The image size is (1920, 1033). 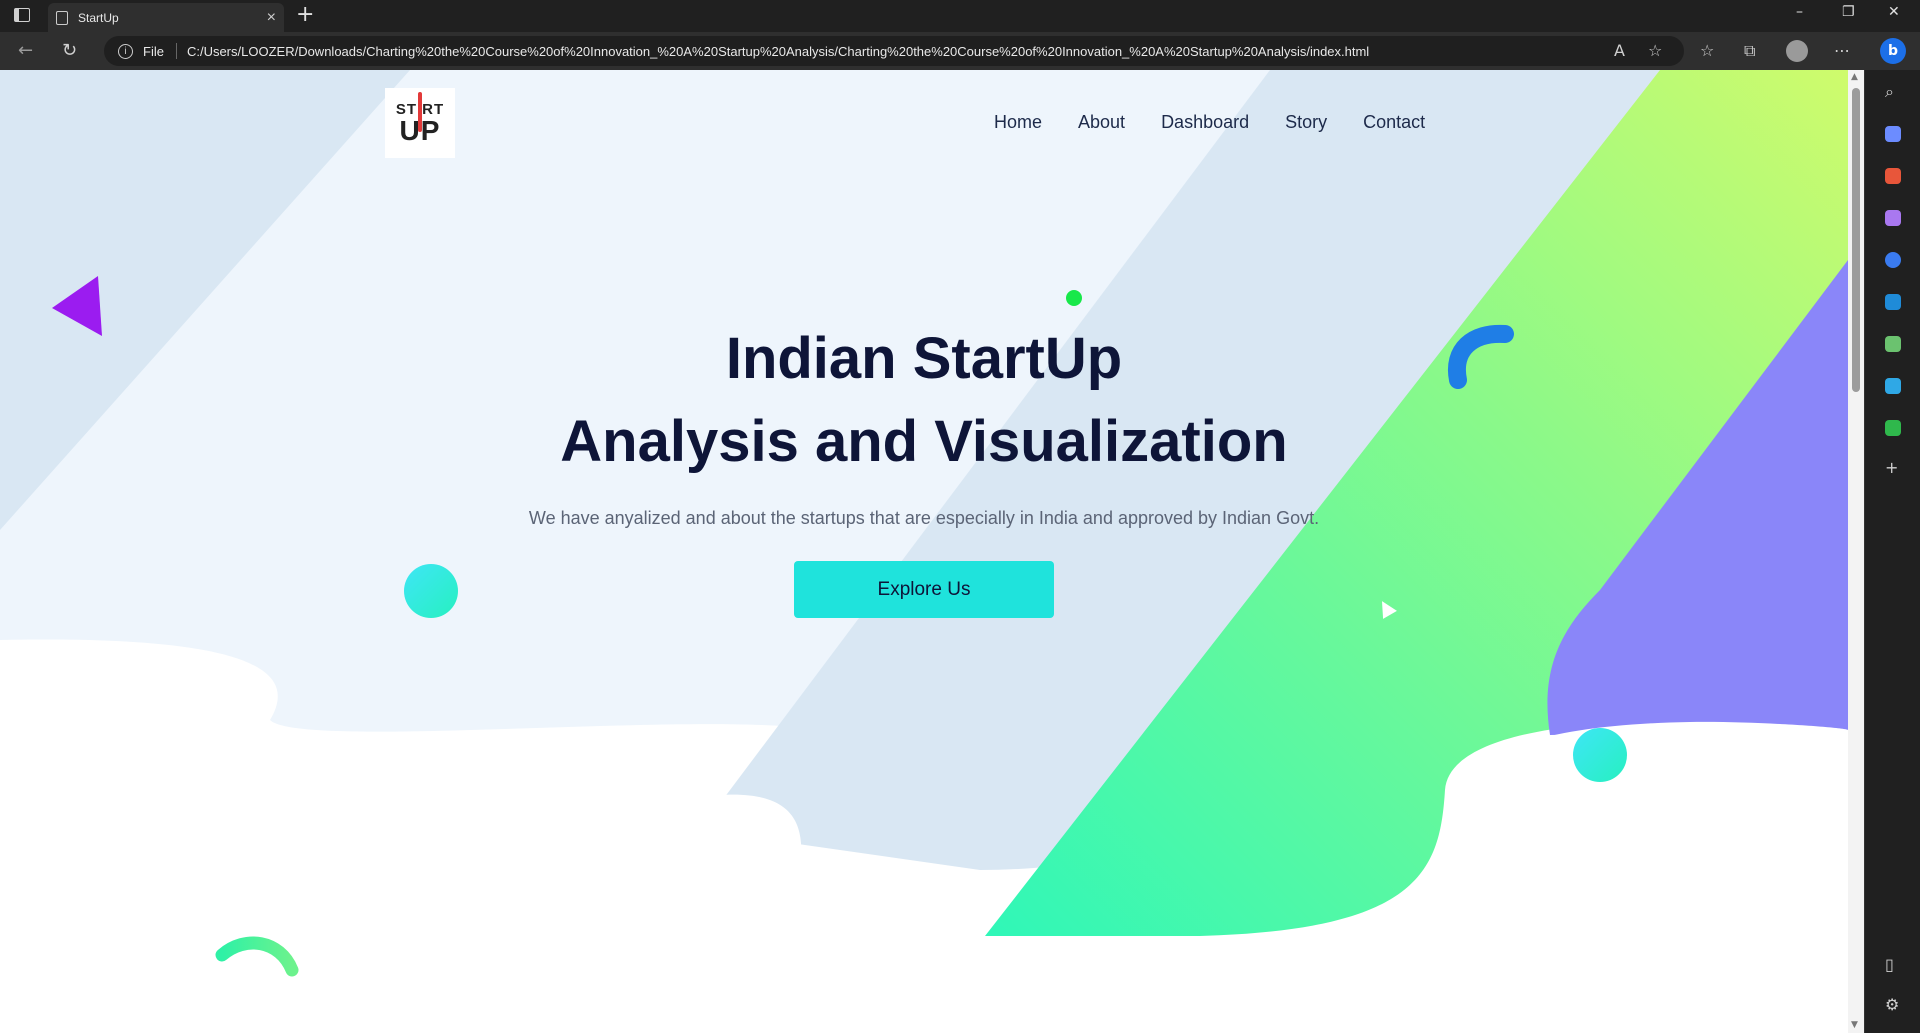 What do you see at coordinates (62, 17) in the screenshot?
I see `page-icon` at bounding box center [62, 17].